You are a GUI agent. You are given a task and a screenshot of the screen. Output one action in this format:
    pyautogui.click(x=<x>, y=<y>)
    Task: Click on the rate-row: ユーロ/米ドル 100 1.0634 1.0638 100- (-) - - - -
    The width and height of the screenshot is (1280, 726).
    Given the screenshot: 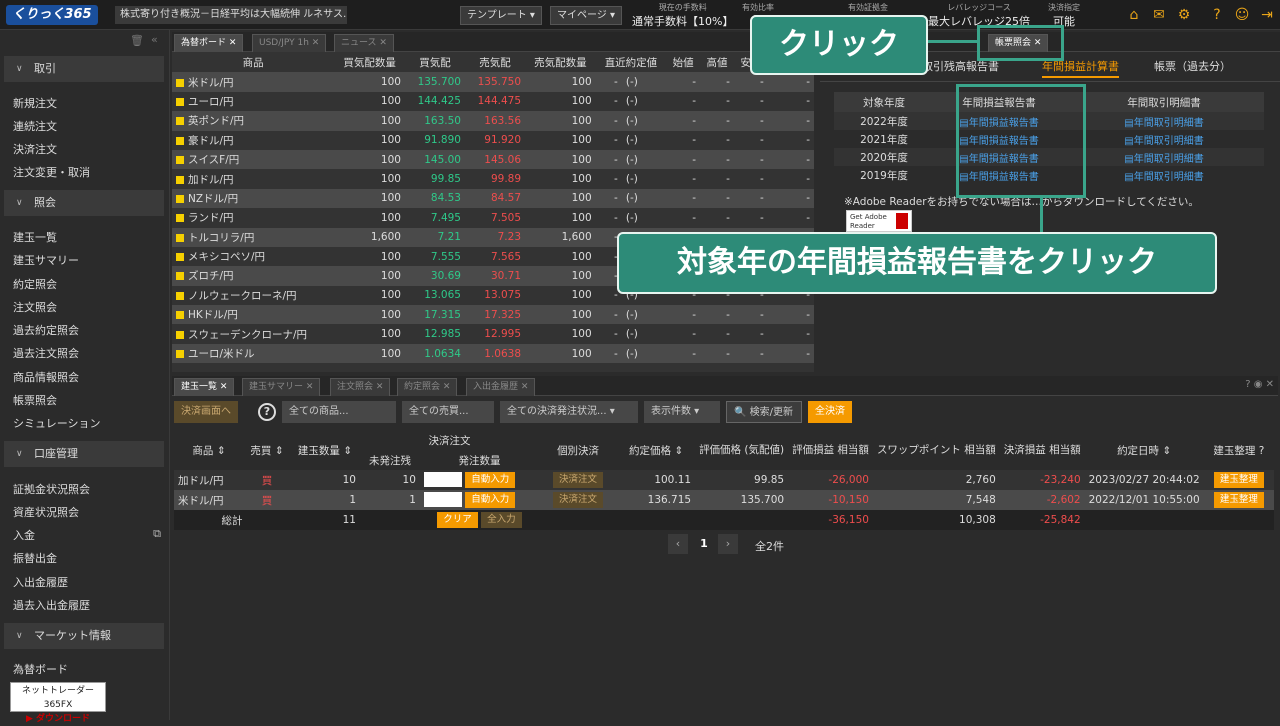 What is the action you would take?
    pyautogui.click(x=493, y=353)
    